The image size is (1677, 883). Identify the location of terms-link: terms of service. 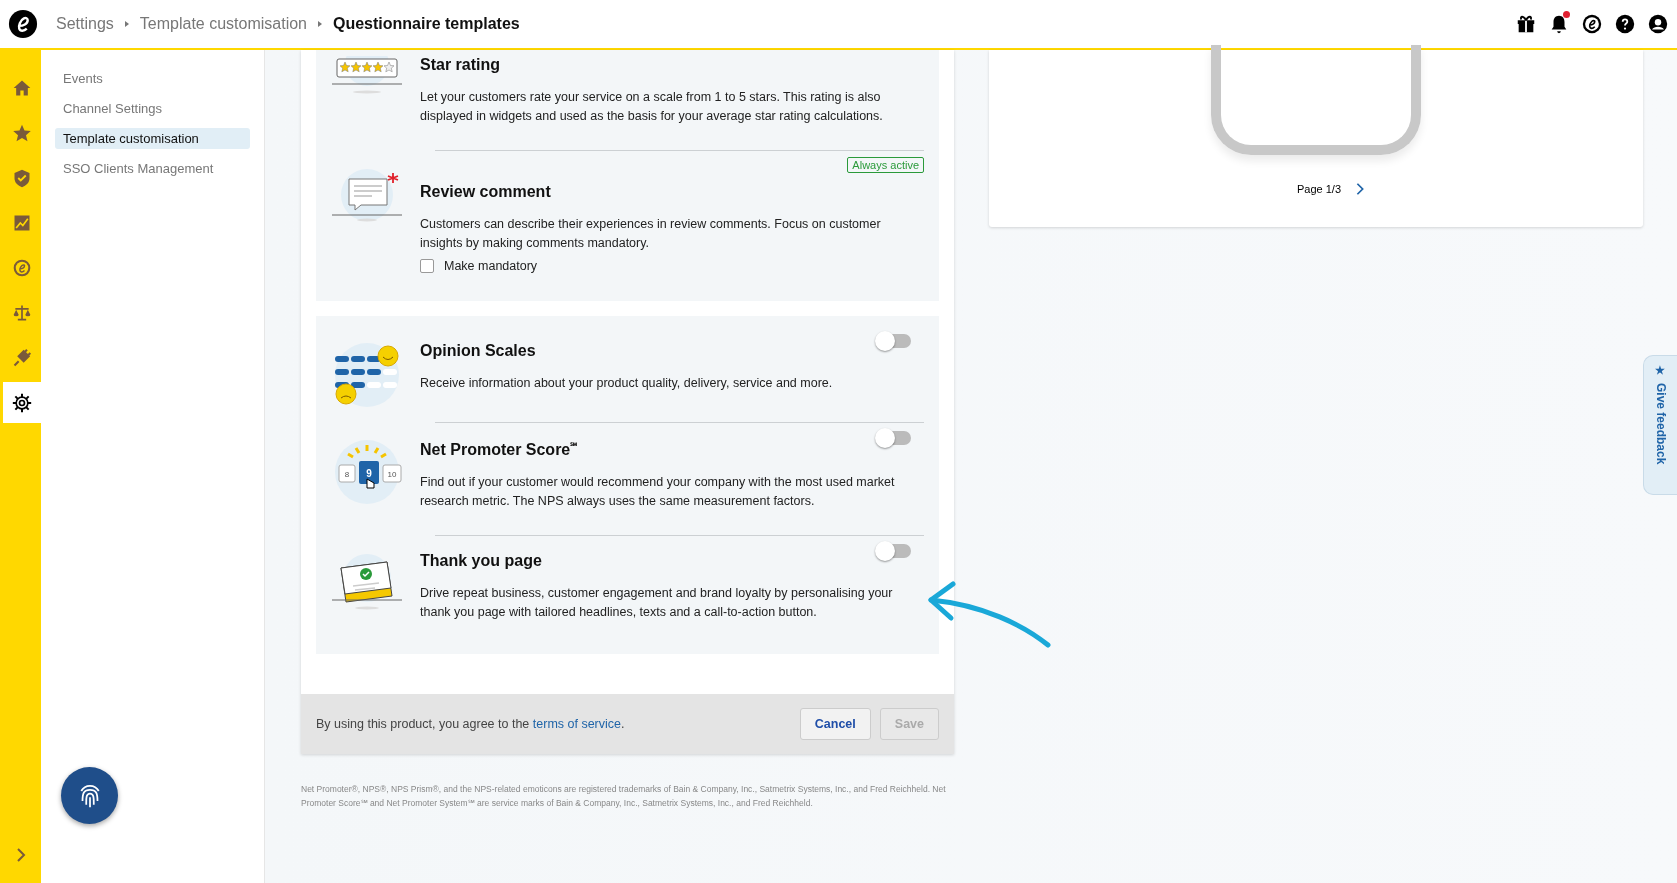
(576, 724).